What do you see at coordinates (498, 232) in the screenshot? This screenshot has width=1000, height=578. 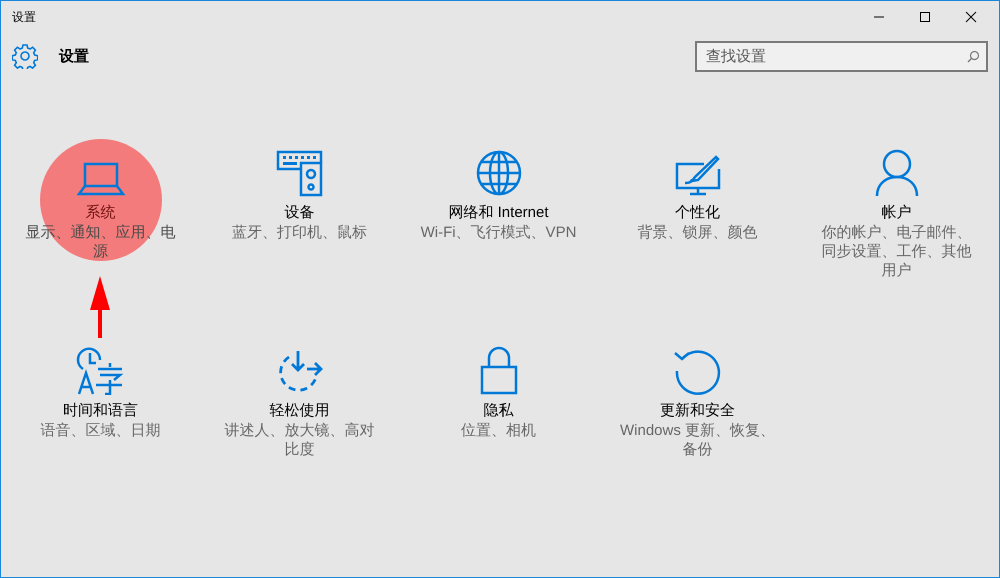 I see `category-description: Wi-Fi、飞行模式、VPN` at bounding box center [498, 232].